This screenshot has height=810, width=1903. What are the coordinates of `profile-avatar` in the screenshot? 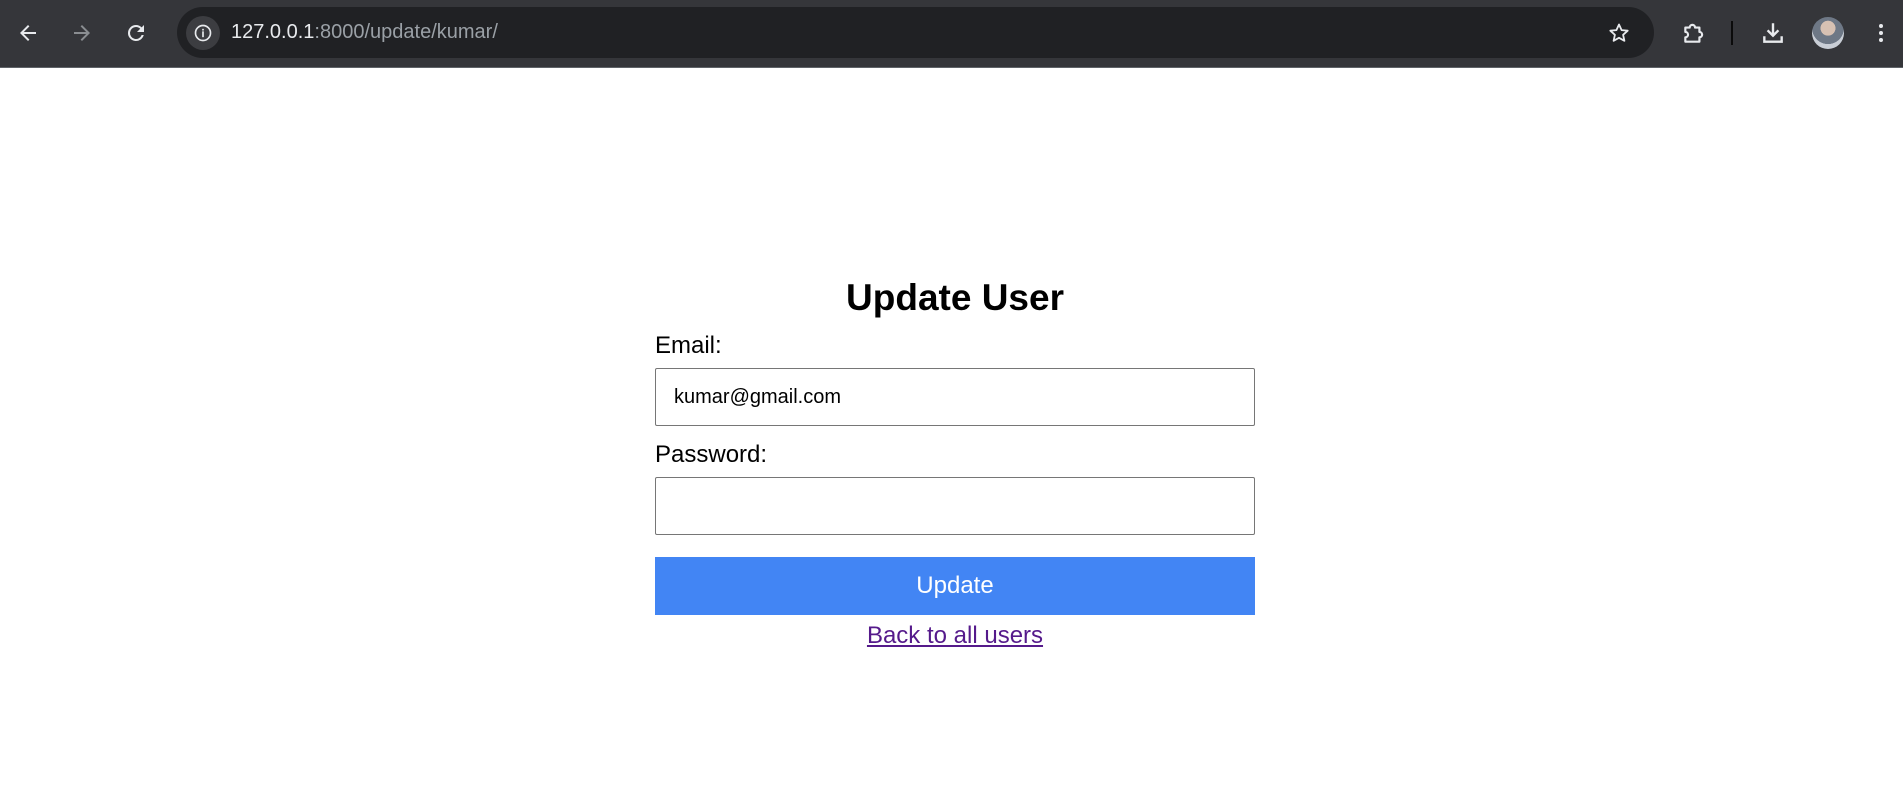 It's located at (1828, 33).